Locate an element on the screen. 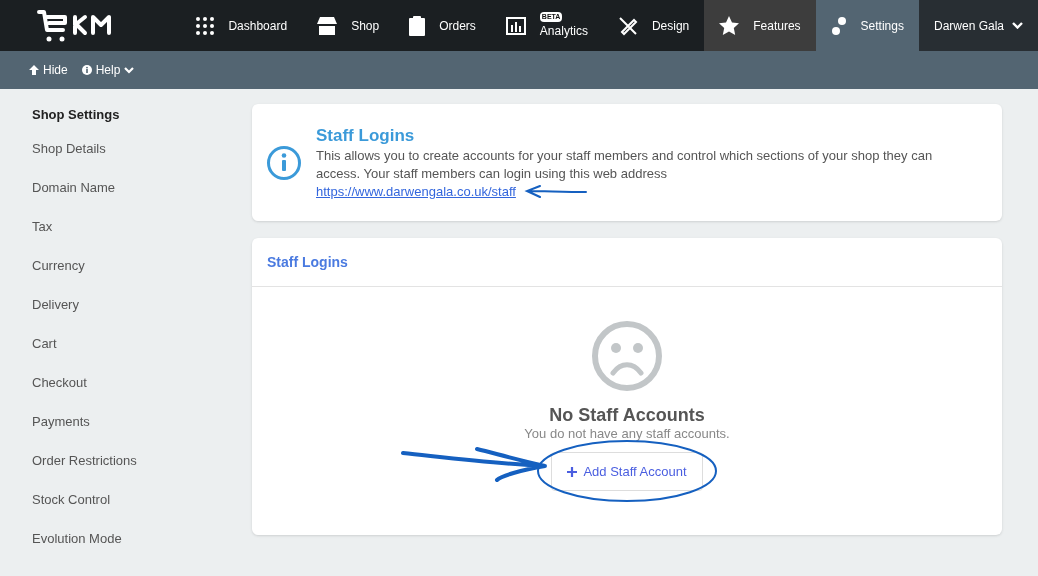 This screenshot has width=1038, height=576. nav-tab: Shop is located at coordinates (348, 25).